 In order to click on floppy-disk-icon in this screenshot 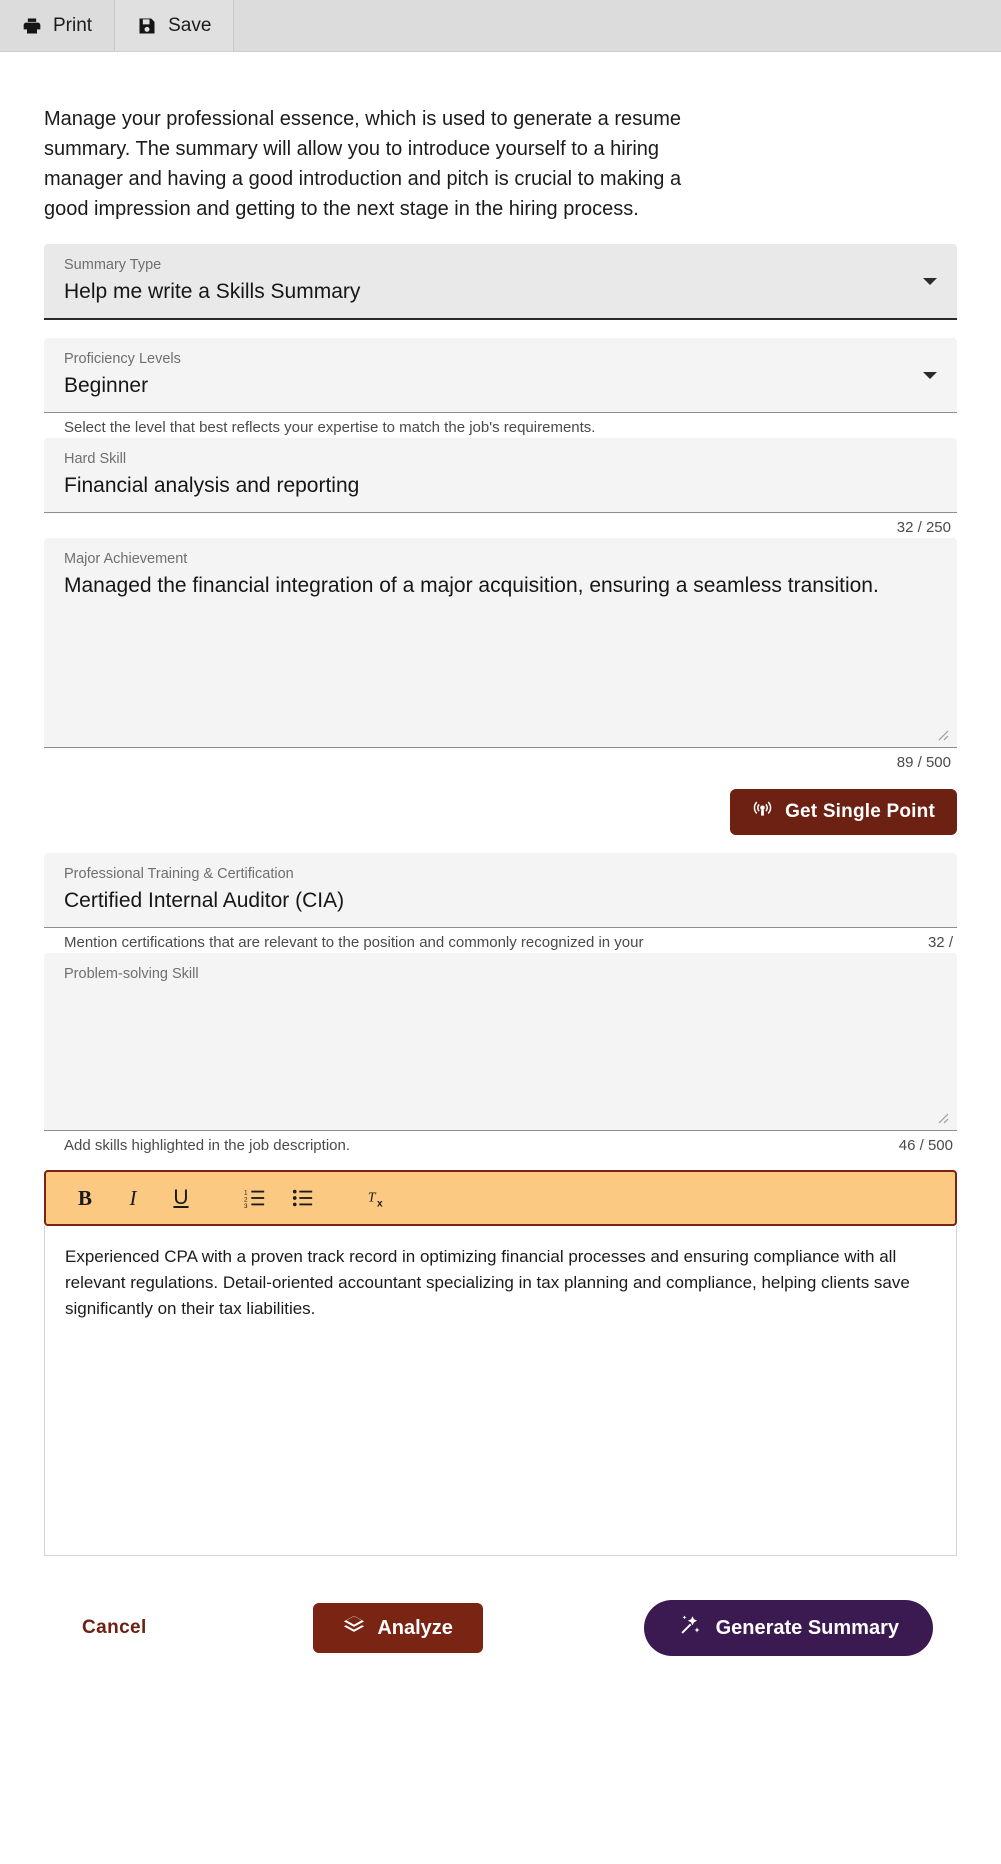, I will do `click(147, 26)`.